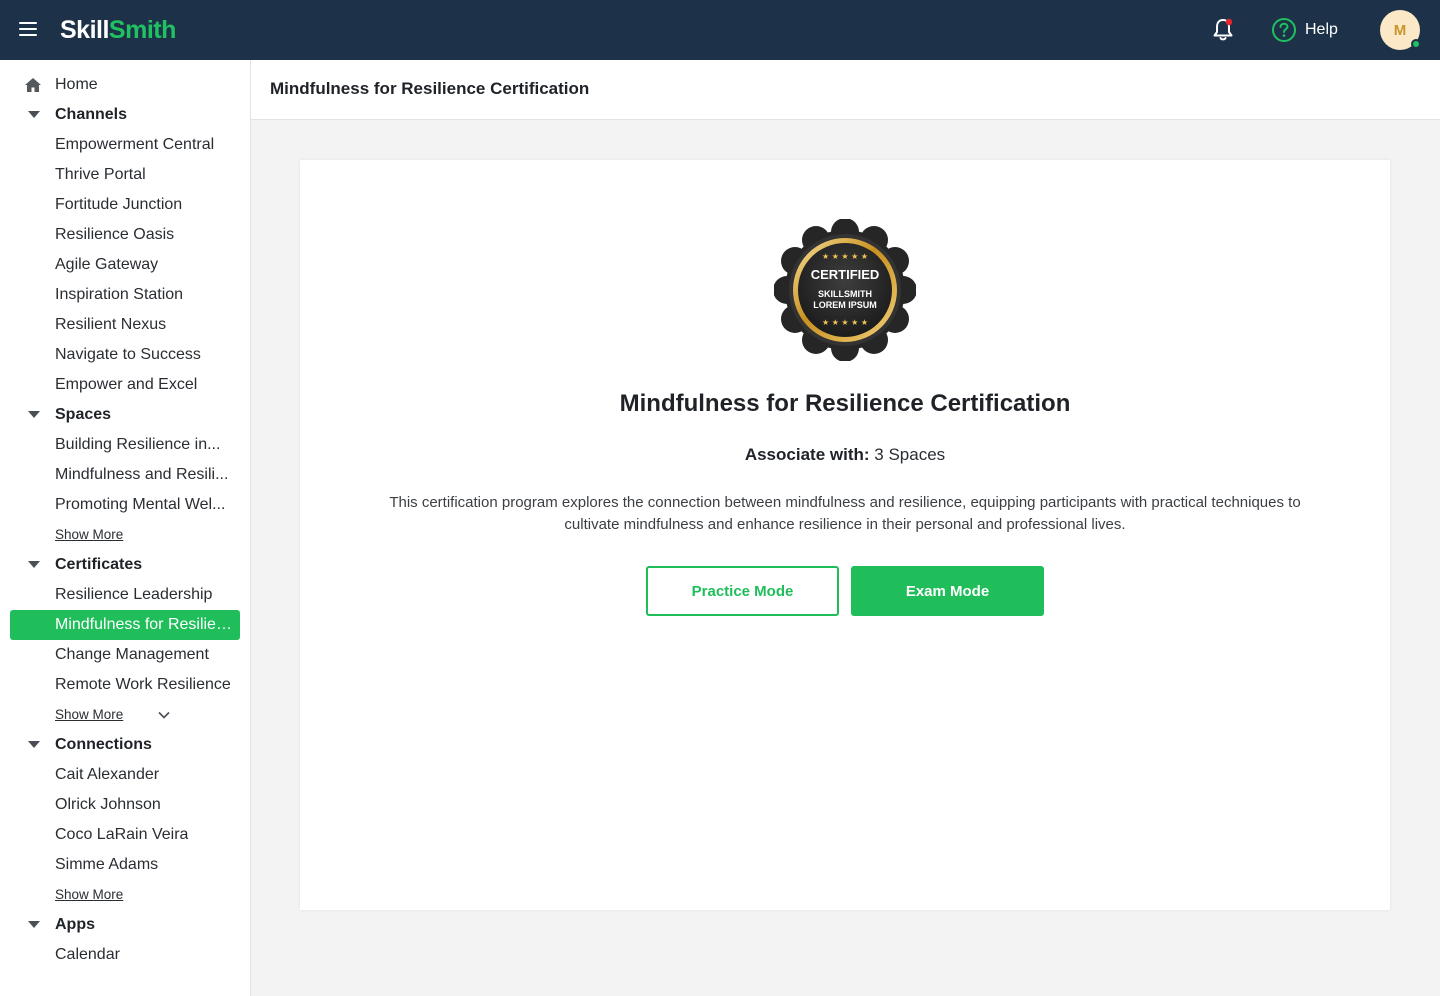  Describe the element at coordinates (125, 295) in the screenshot. I see `sidebar-item-channel: Inspiration Station` at that location.